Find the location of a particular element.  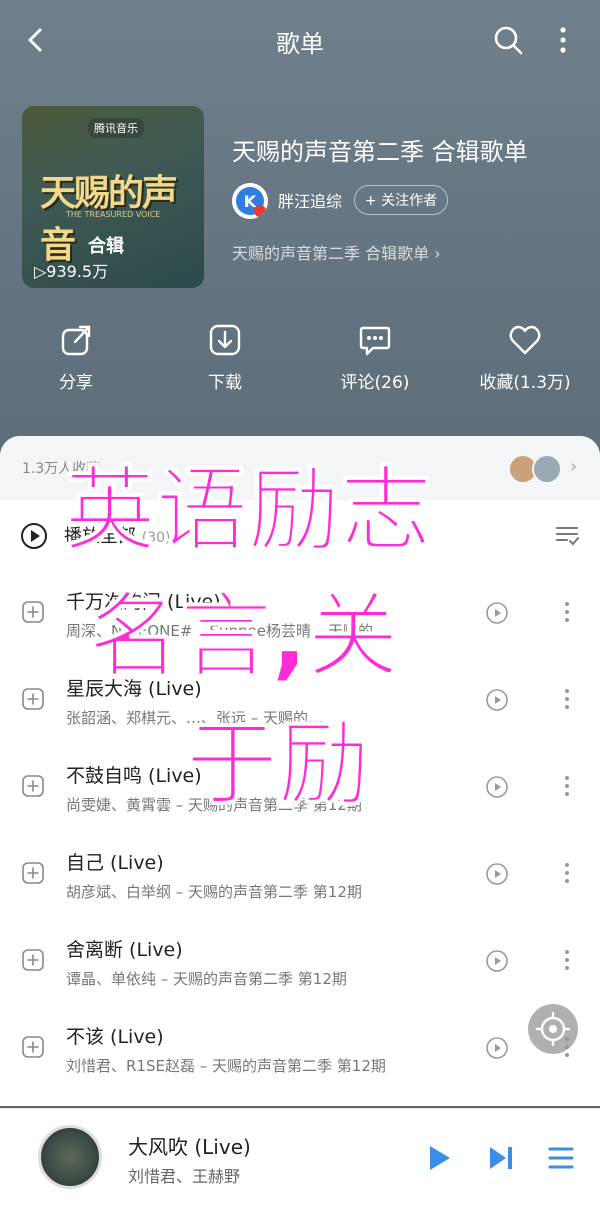

now-playing-artist: 刘惜君、王赫野 is located at coordinates (184, 1176).